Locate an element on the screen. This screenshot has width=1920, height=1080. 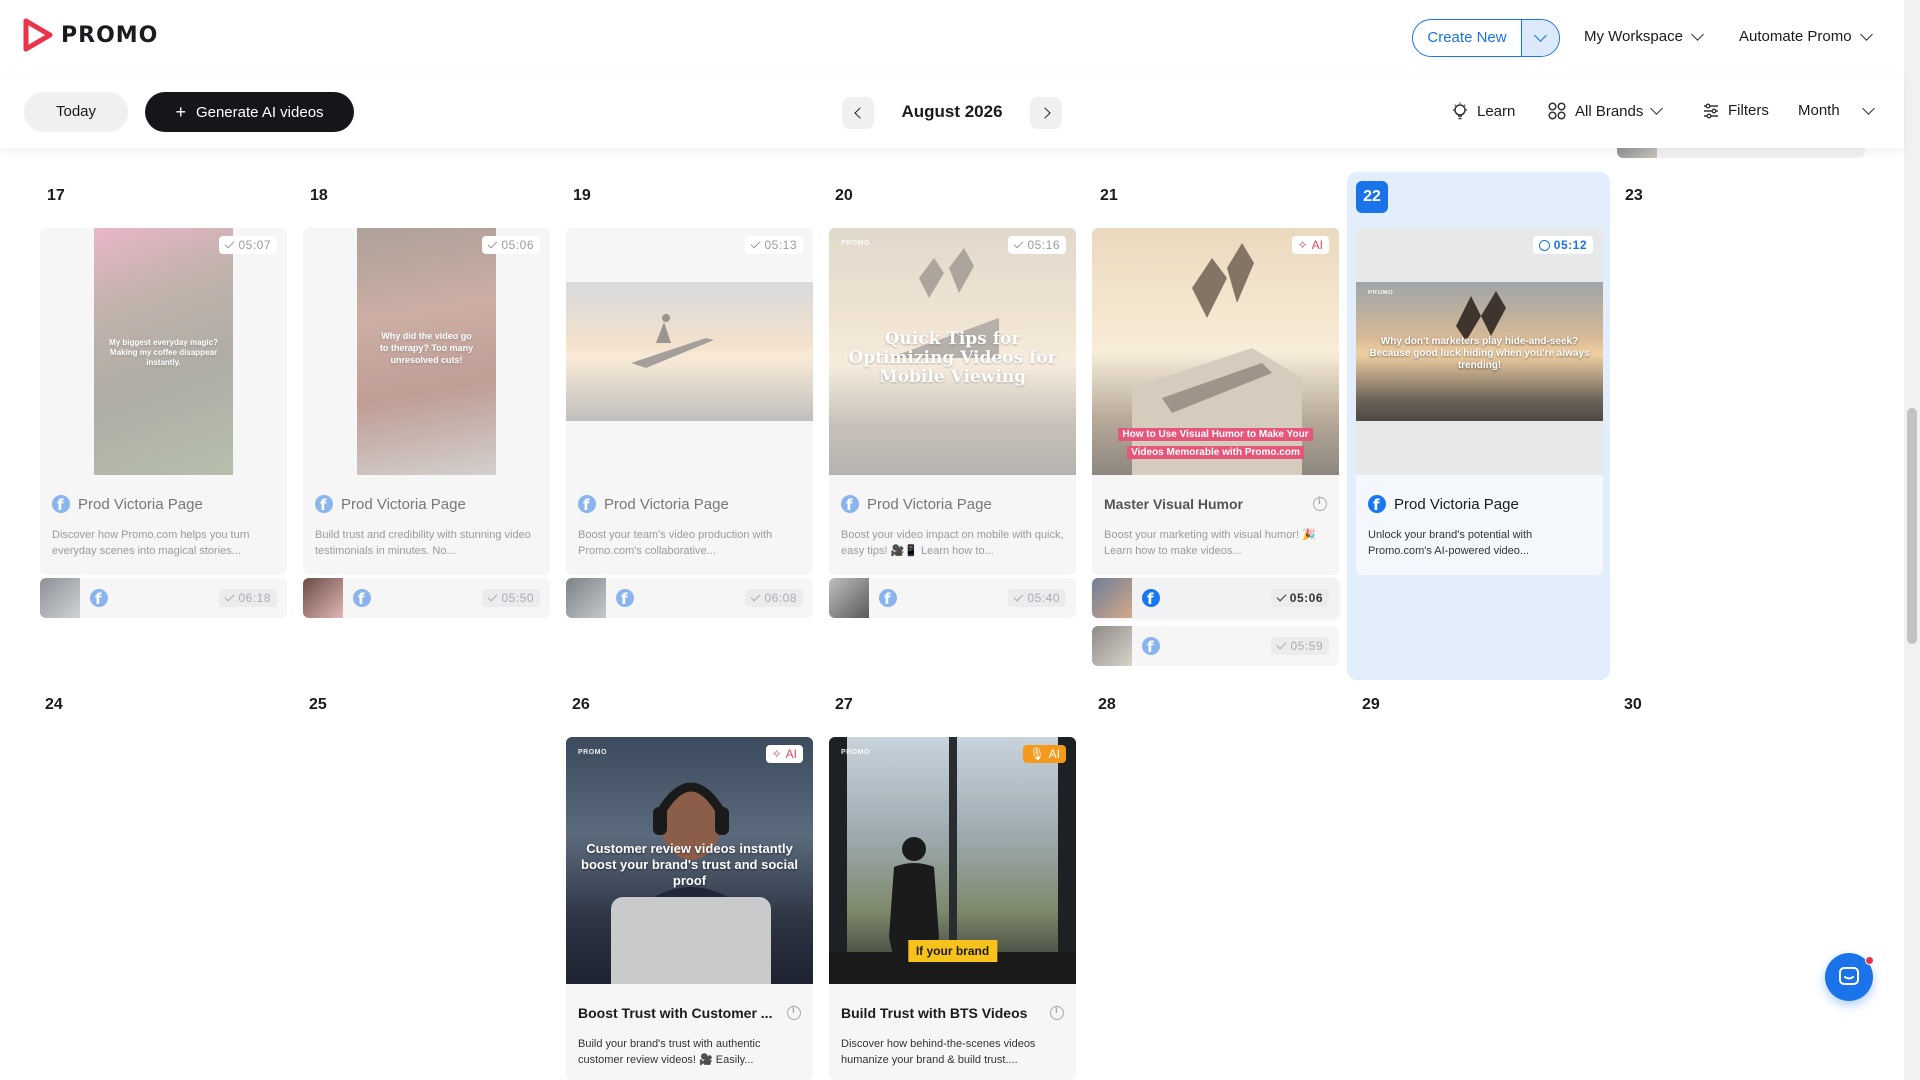
promo-logo: PROMO is located at coordinates (90, 35).